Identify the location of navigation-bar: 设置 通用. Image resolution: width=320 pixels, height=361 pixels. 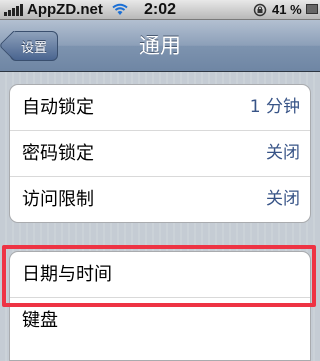
(160, 46).